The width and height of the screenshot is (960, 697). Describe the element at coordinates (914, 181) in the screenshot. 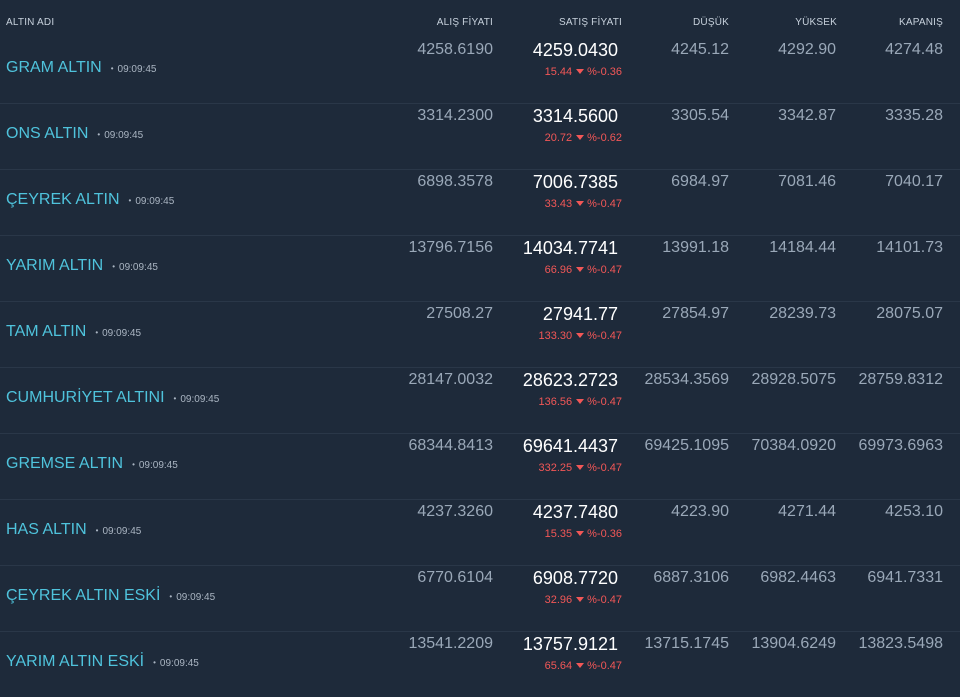

I see `close-price: 7040.17` at that location.